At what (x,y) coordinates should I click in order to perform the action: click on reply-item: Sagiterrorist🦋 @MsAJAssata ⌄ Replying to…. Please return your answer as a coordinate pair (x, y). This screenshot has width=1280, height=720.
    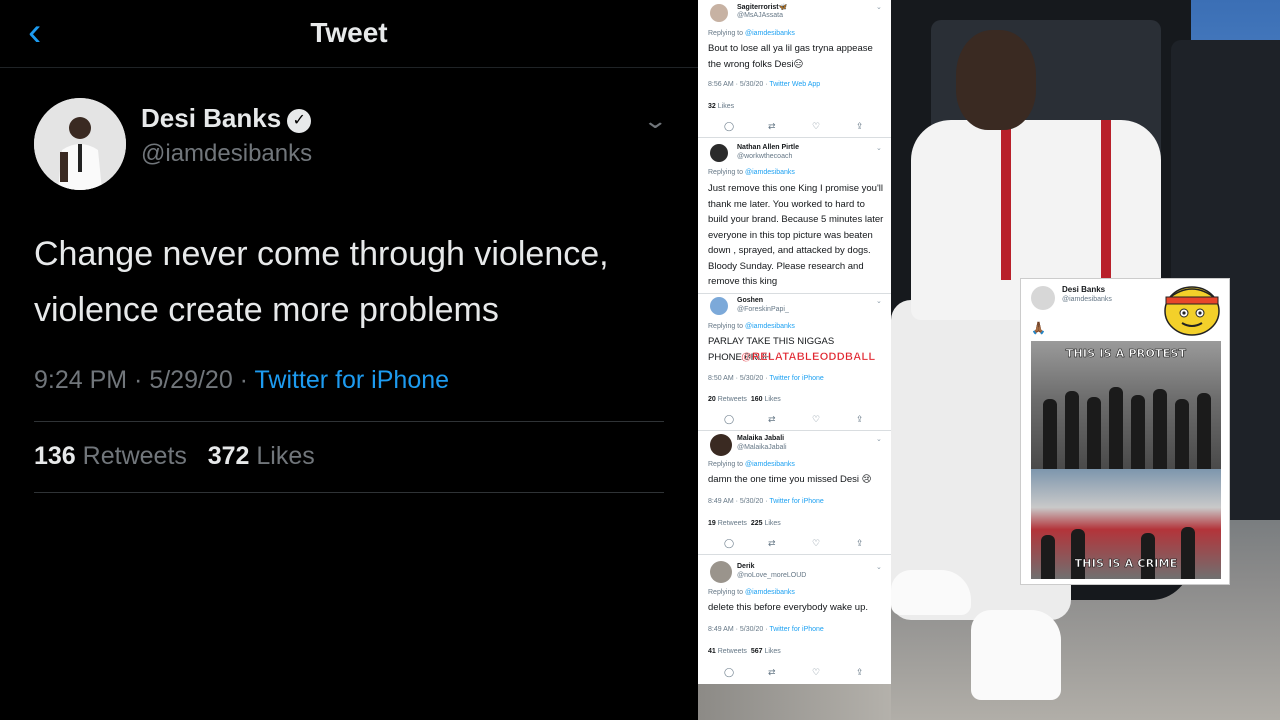
    Looking at the image, I should click on (794, 69).